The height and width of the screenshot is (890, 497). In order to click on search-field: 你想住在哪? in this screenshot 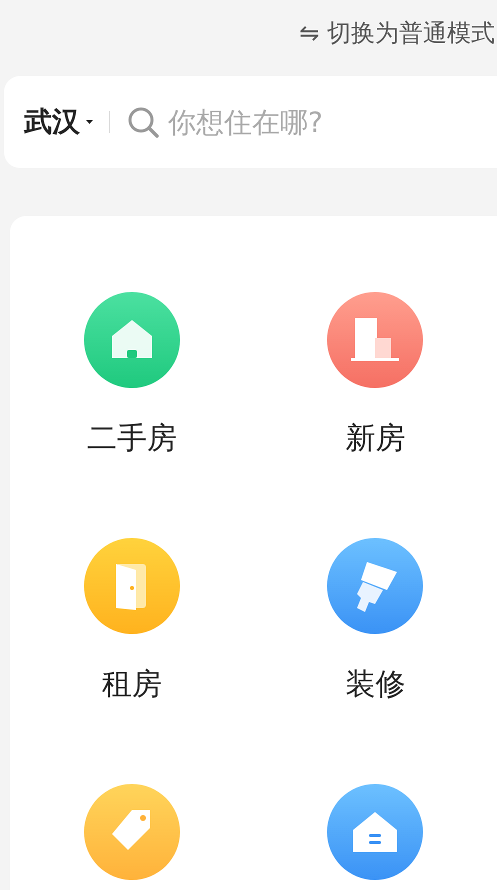, I will do `click(331, 122)`.